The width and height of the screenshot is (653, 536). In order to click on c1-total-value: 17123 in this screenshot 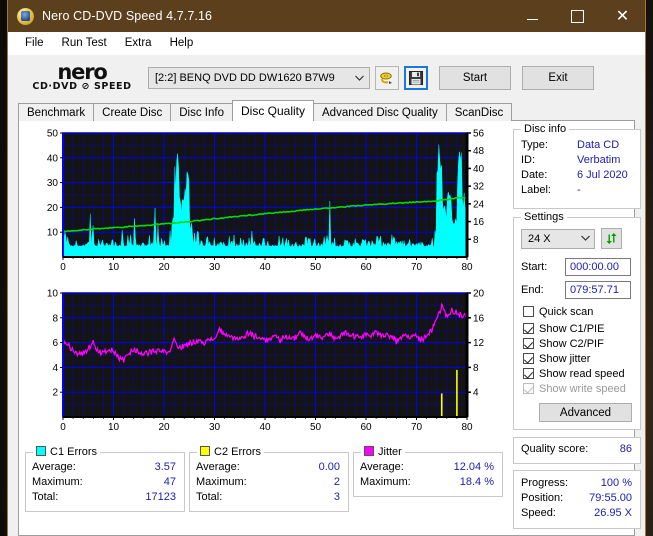, I will do `click(160, 497)`.